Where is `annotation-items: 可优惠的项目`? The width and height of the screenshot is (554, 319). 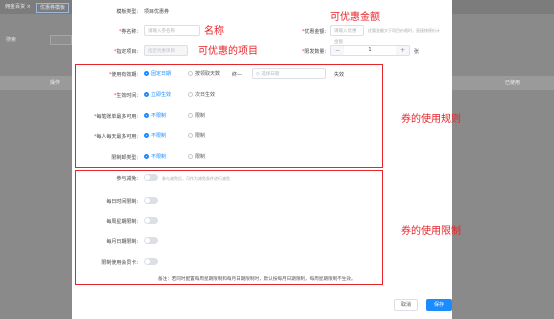
annotation-items: 可优惠的项目 is located at coordinates (228, 51).